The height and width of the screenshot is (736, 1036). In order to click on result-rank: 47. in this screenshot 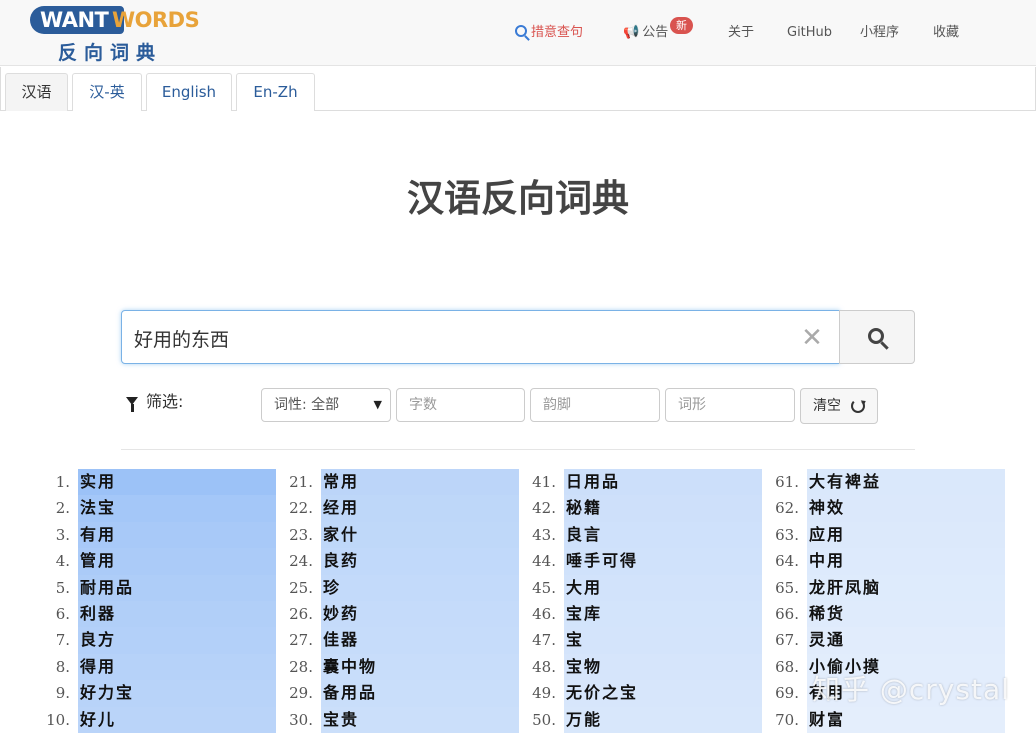, I will do `click(523, 640)`.